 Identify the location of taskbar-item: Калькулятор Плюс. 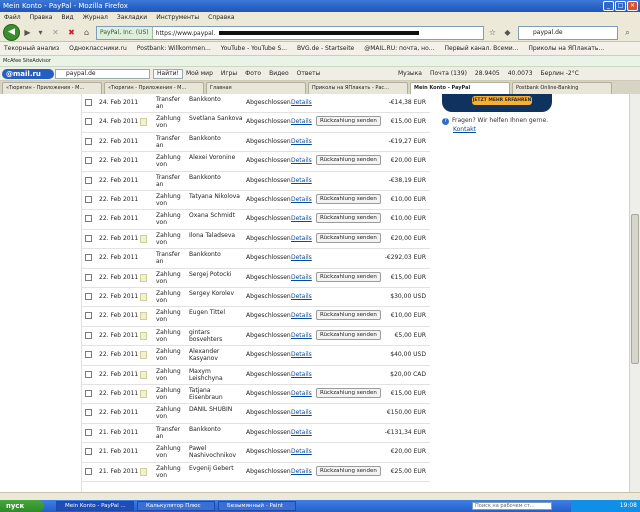
(176, 506).